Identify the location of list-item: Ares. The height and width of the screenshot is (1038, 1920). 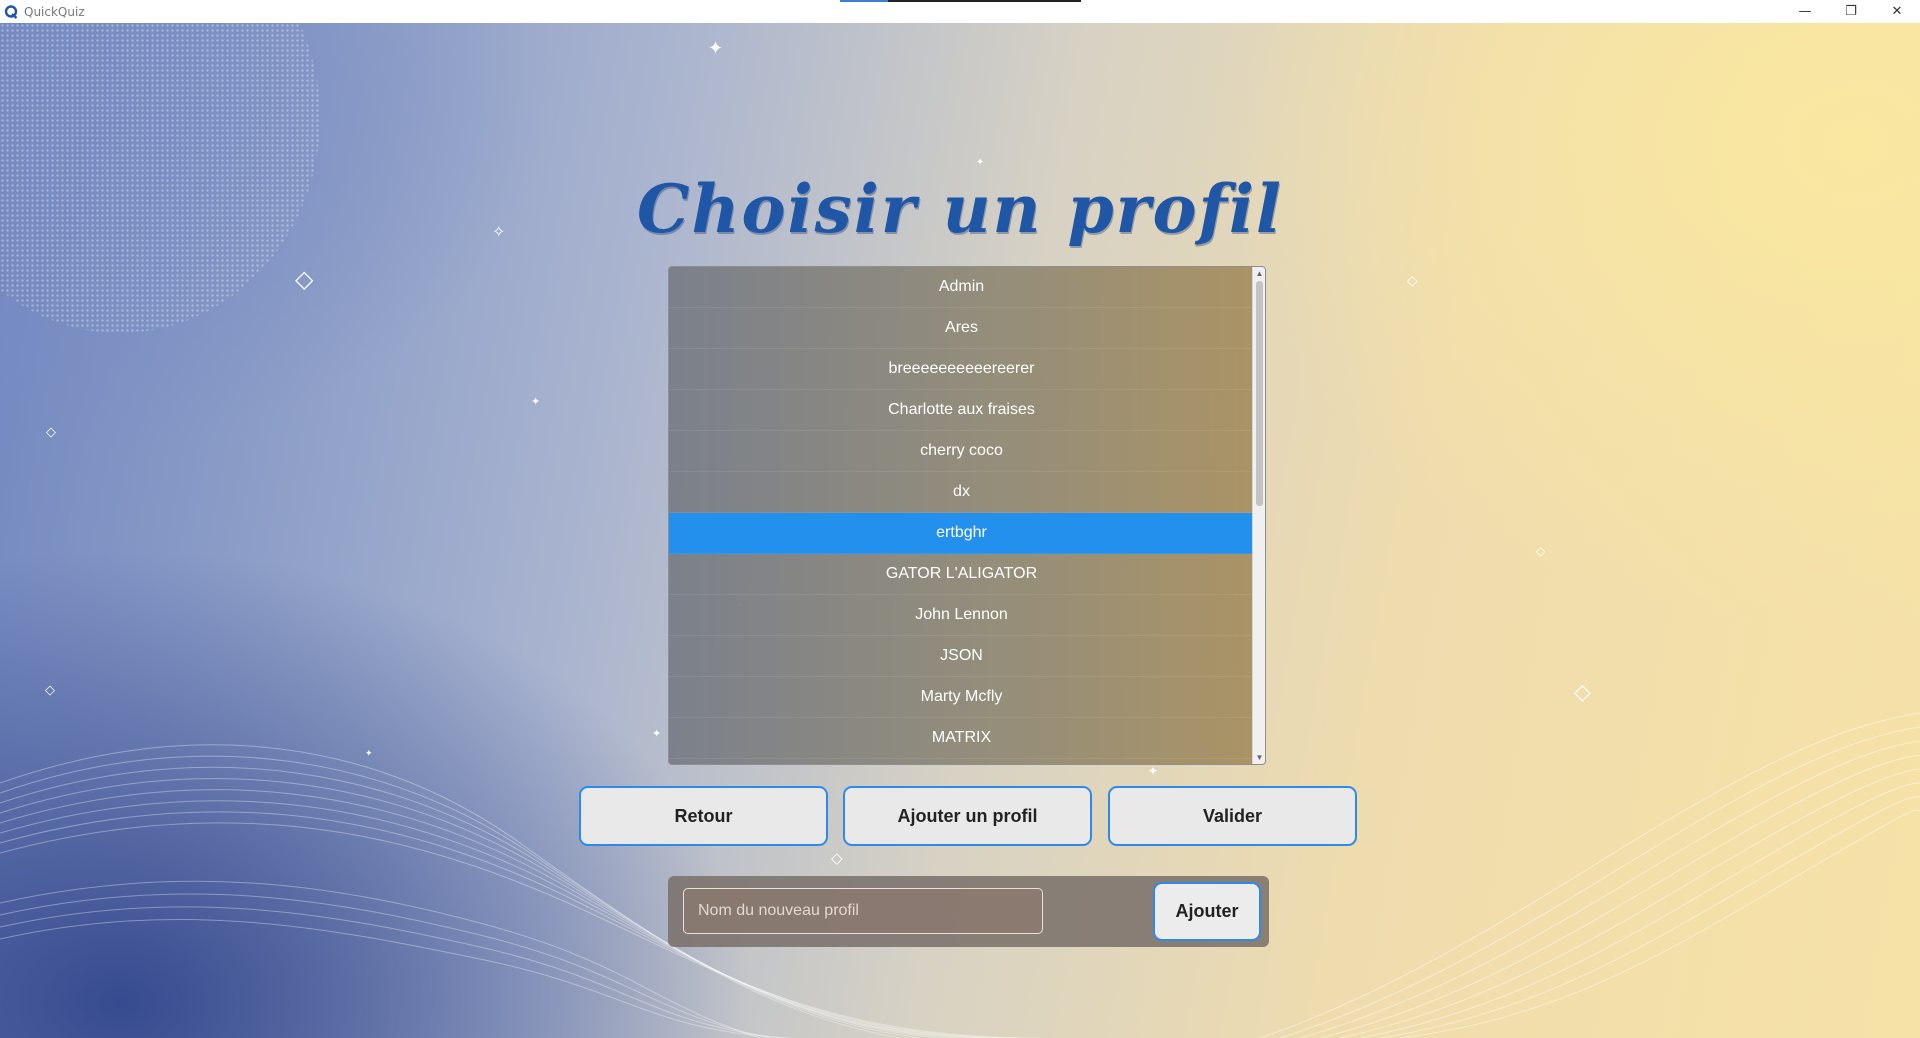
(961, 328).